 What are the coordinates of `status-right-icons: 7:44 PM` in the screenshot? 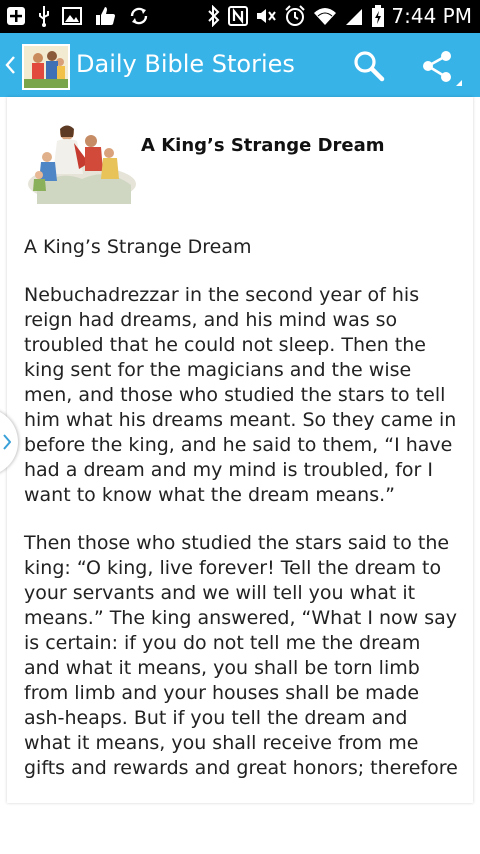 It's located at (336, 16).